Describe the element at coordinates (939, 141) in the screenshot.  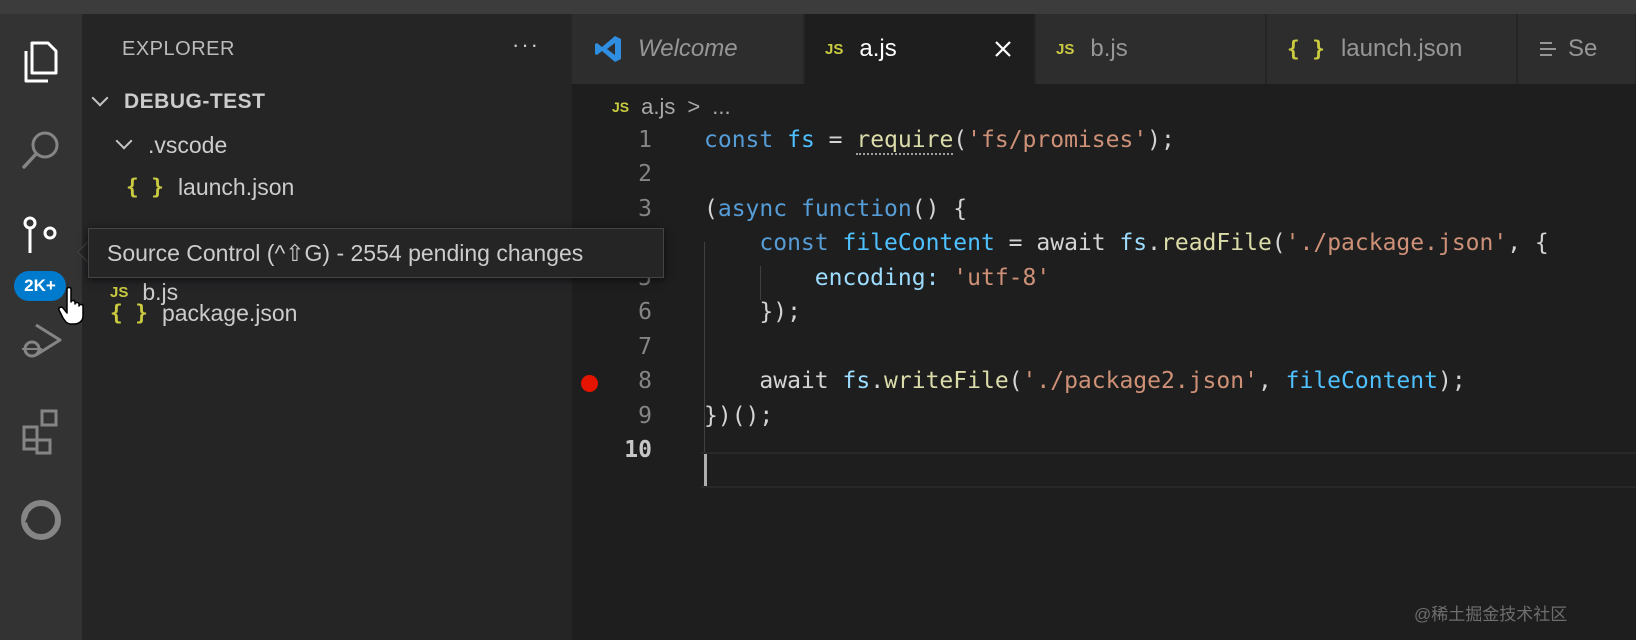
I see `code-text: const fs = require('fs/promises');` at that location.